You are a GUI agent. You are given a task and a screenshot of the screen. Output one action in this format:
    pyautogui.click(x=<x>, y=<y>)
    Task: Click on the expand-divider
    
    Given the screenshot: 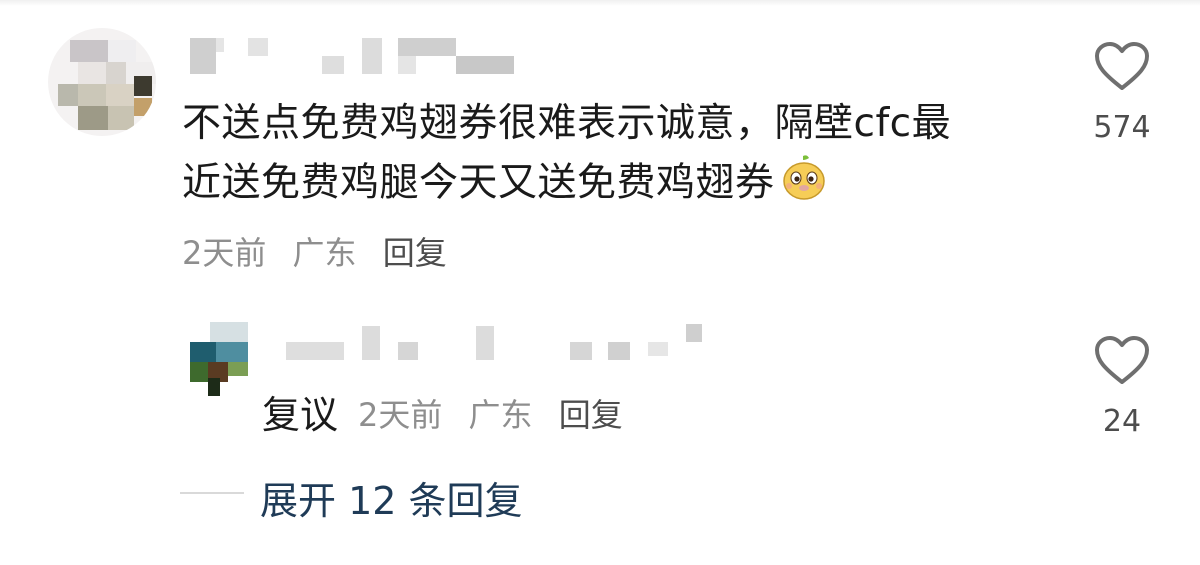 What is the action you would take?
    pyautogui.click(x=212, y=493)
    